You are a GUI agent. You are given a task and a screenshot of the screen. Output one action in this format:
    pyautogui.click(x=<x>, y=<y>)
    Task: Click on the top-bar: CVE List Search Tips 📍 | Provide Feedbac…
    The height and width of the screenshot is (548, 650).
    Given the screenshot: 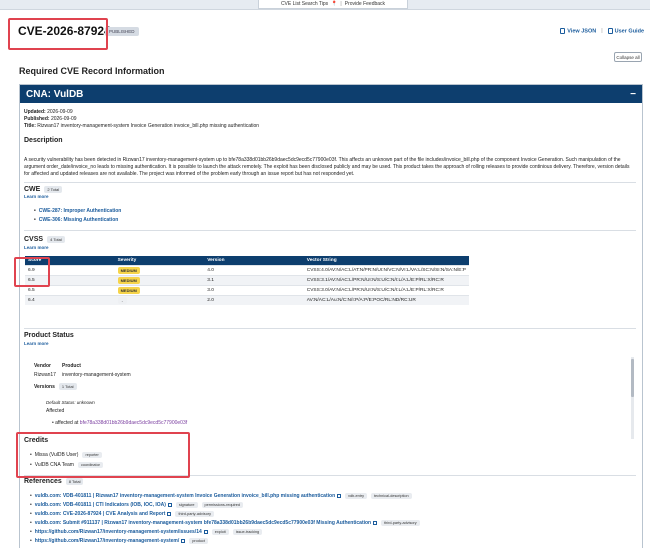 What is the action you would take?
    pyautogui.click(x=325, y=5)
    